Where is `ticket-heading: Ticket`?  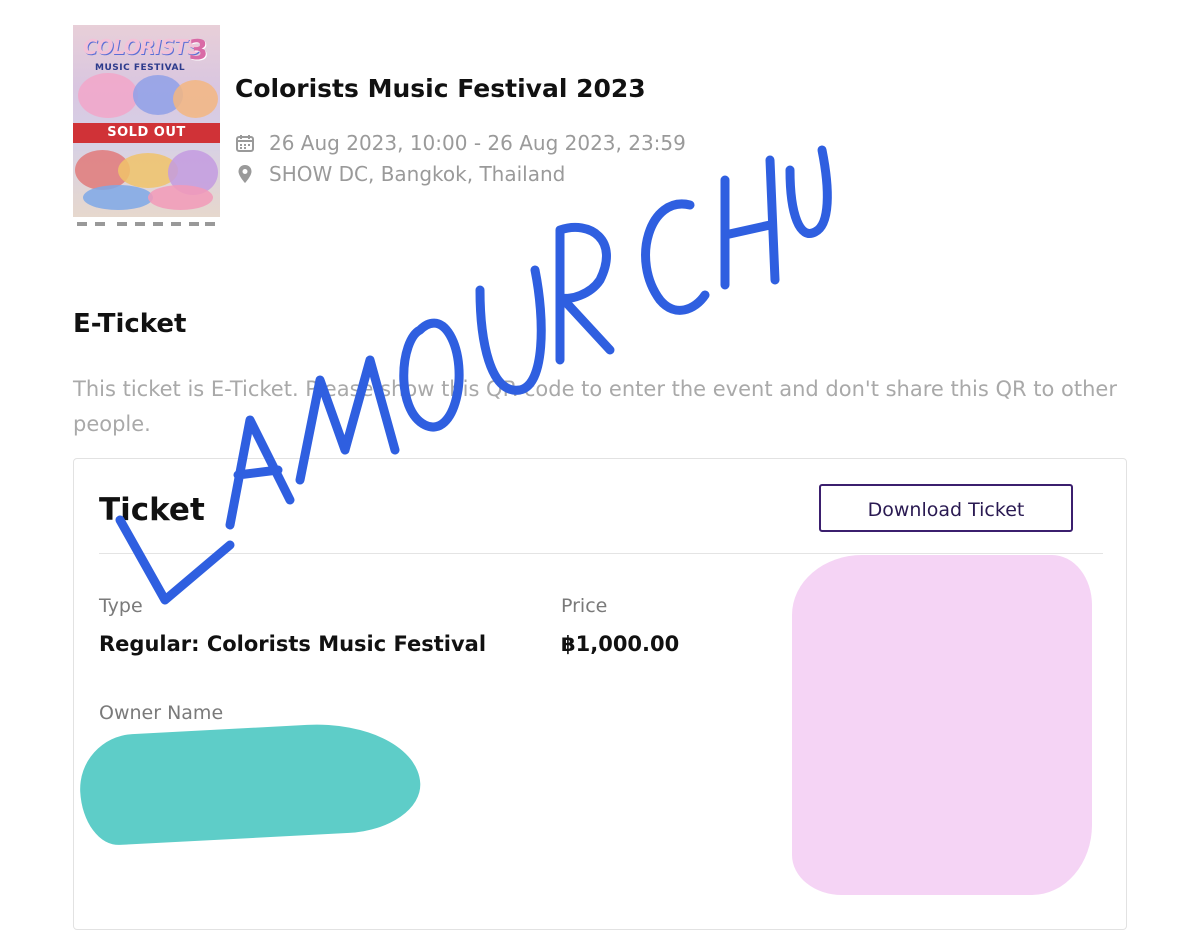 ticket-heading: Ticket is located at coordinates (152, 510).